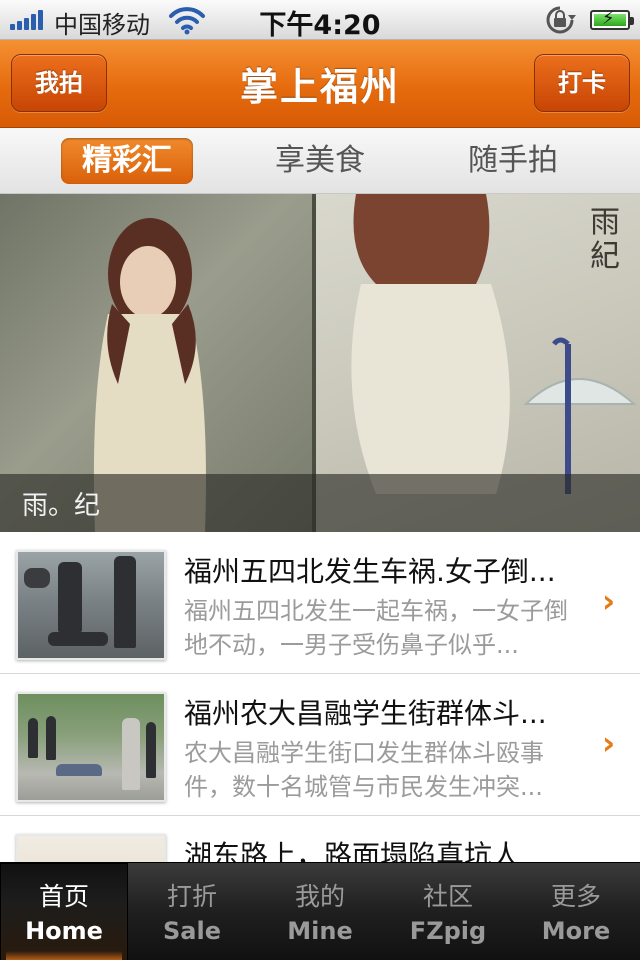  Describe the element at coordinates (448, 911) in the screenshot. I see `tab-community: 社区 FZpig` at that location.